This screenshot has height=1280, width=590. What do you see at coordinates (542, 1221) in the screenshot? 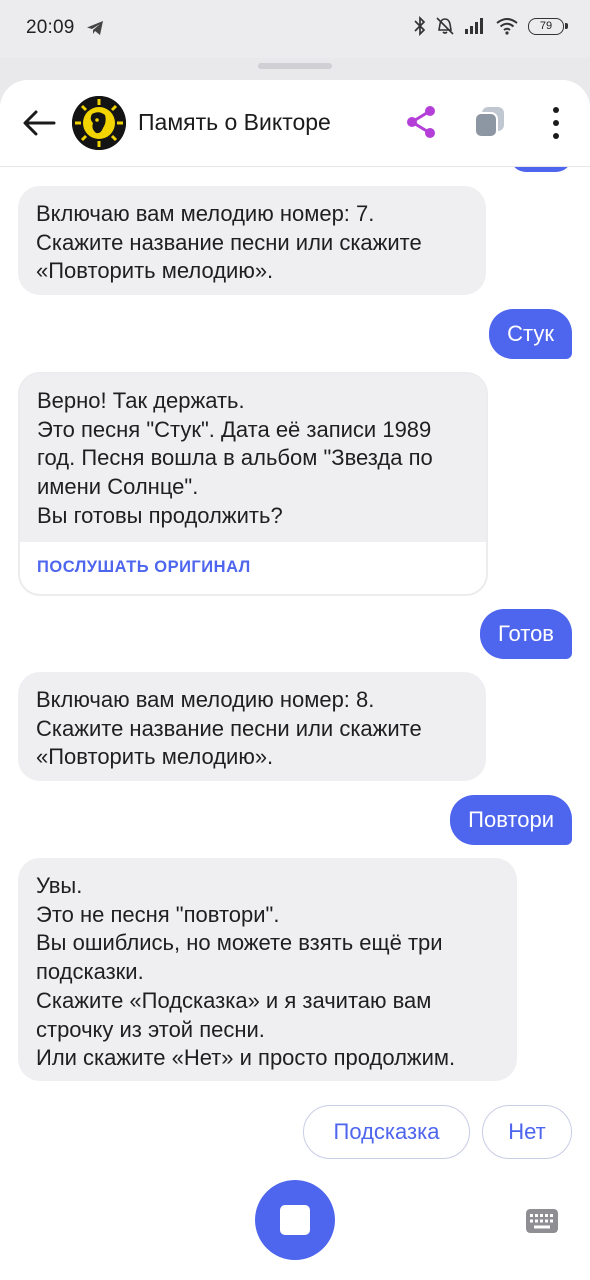
I see `keyboard-icon` at bounding box center [542, 1221].